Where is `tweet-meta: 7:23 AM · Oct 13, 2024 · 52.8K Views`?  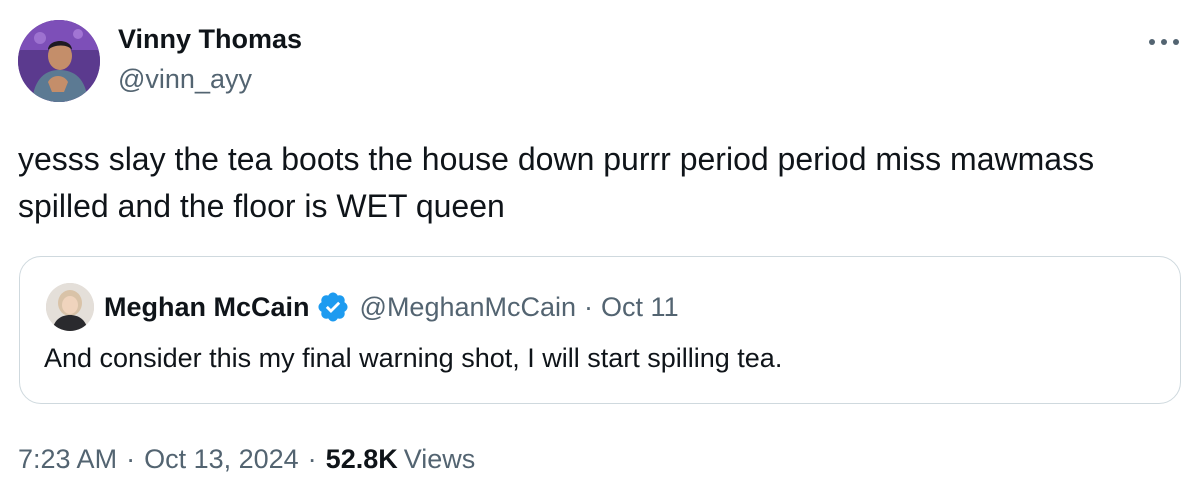
tweet-meta: 7:23 AM · Oct 13, 2024 · 52.8K Views is located at coordinates (246, 459).